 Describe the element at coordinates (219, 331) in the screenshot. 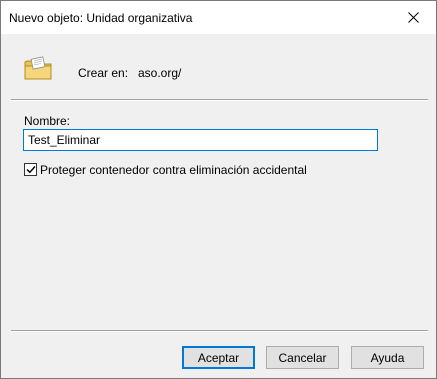

I see `separator-bottom` at that location.